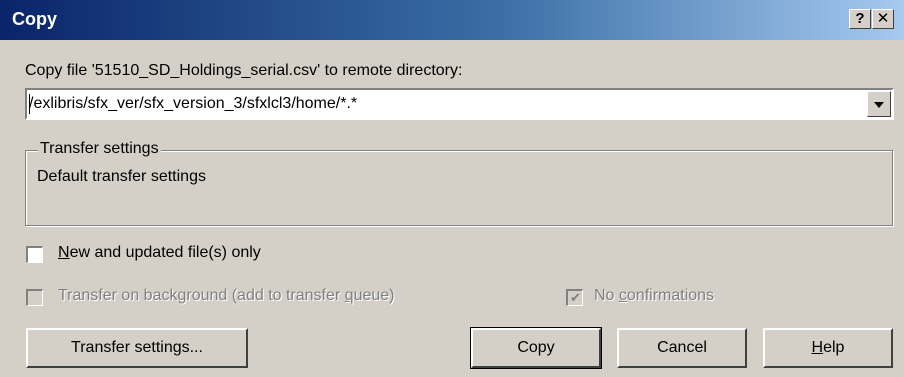 The image size is (904, 377). What do you see at coordinates (201, 295) in the screenshot?
I see `label-text: Transfer on background (add to transfer` at bounding box center [201, 295].